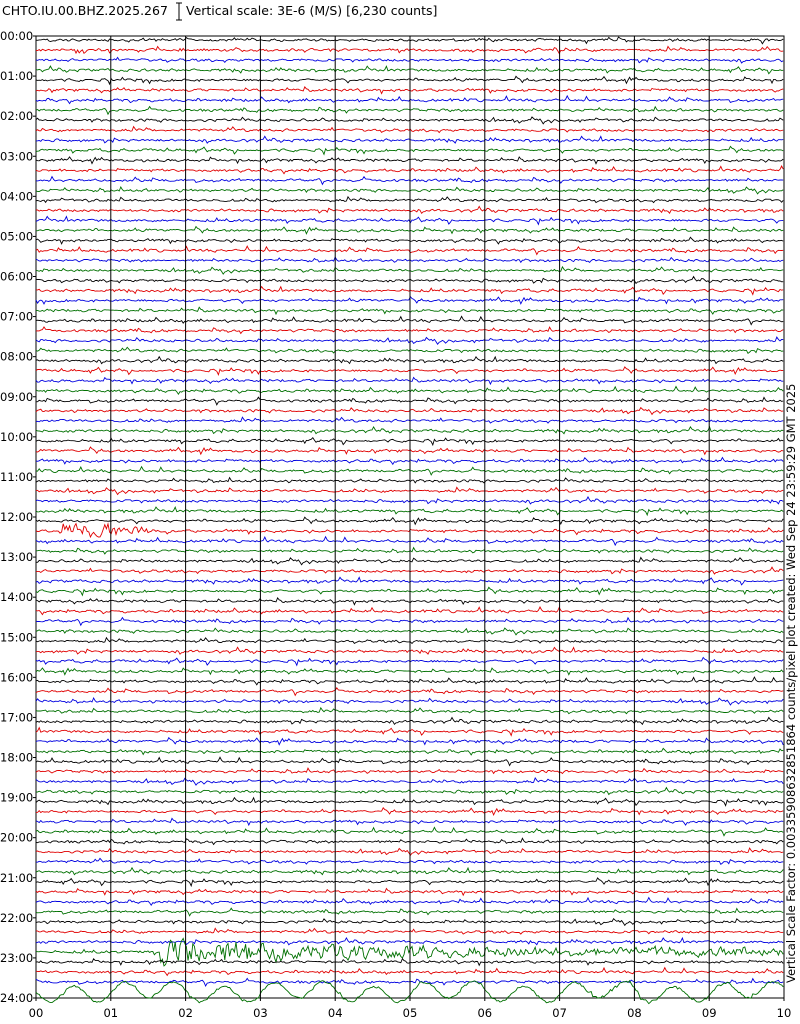 The image size is (800, 1024). I want to click on hour-label-24: 24:00, so click(16, 998).